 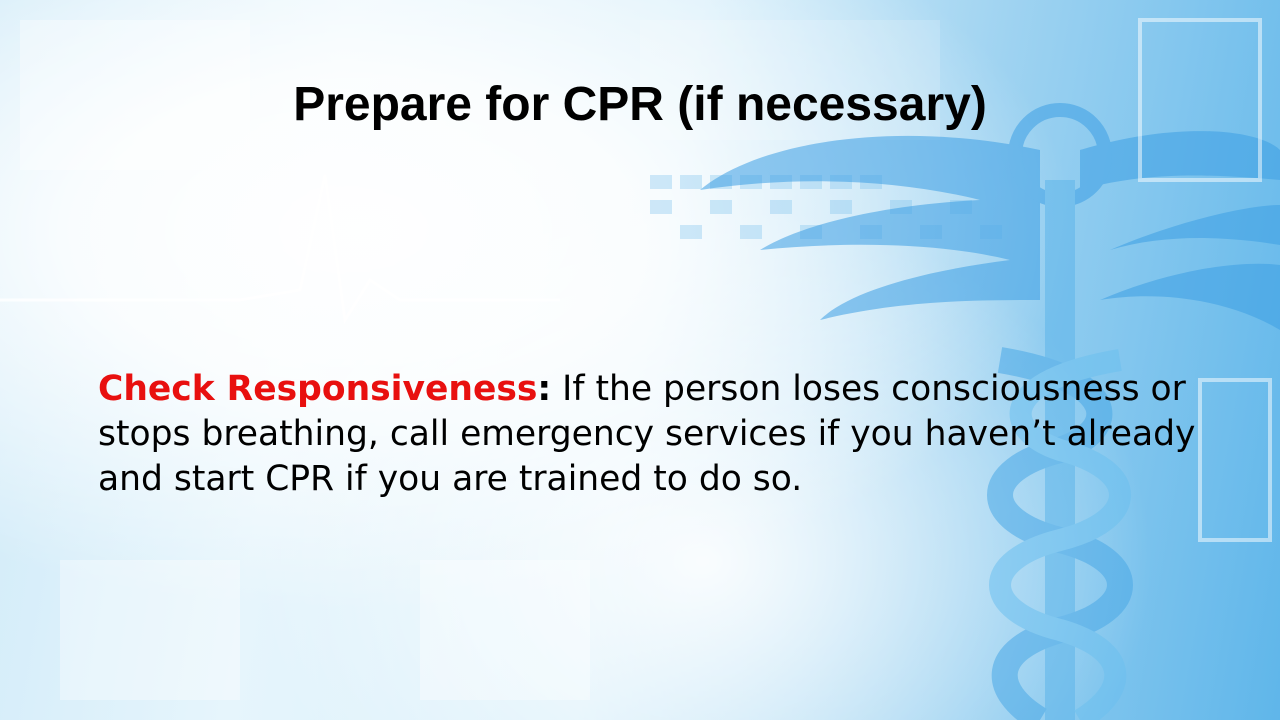 What do you see at coordinates (280, 249) in the screenshot?
I see `heartbeat-line` at bounding box center [280, 249].